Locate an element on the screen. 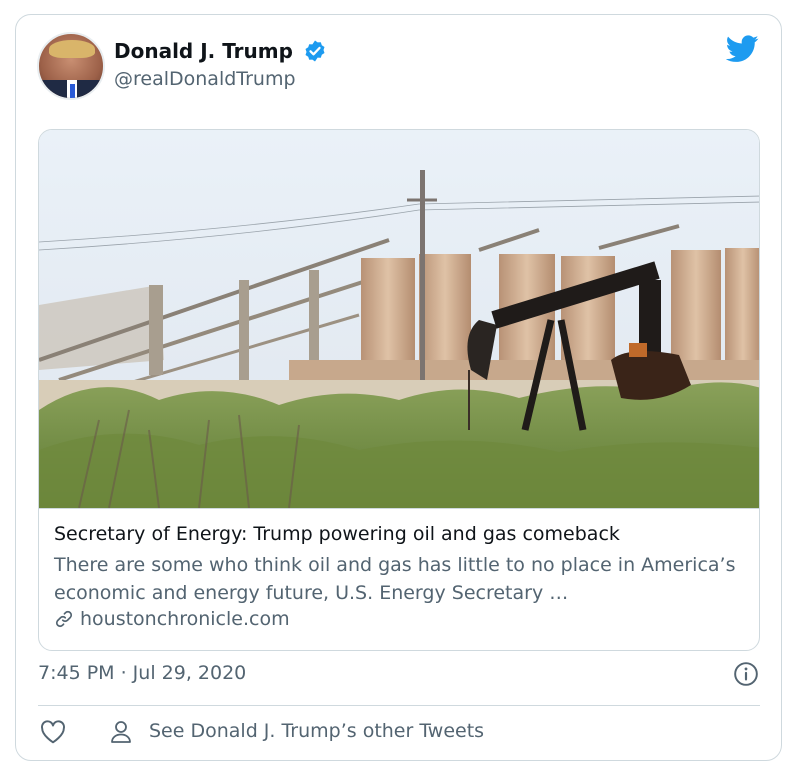 Image resolution: width=799 pixels, height=777 pixels. tweet-timestamp: 7:45 PM · Jul 29, 2020 is located at coordinates (142, 673).